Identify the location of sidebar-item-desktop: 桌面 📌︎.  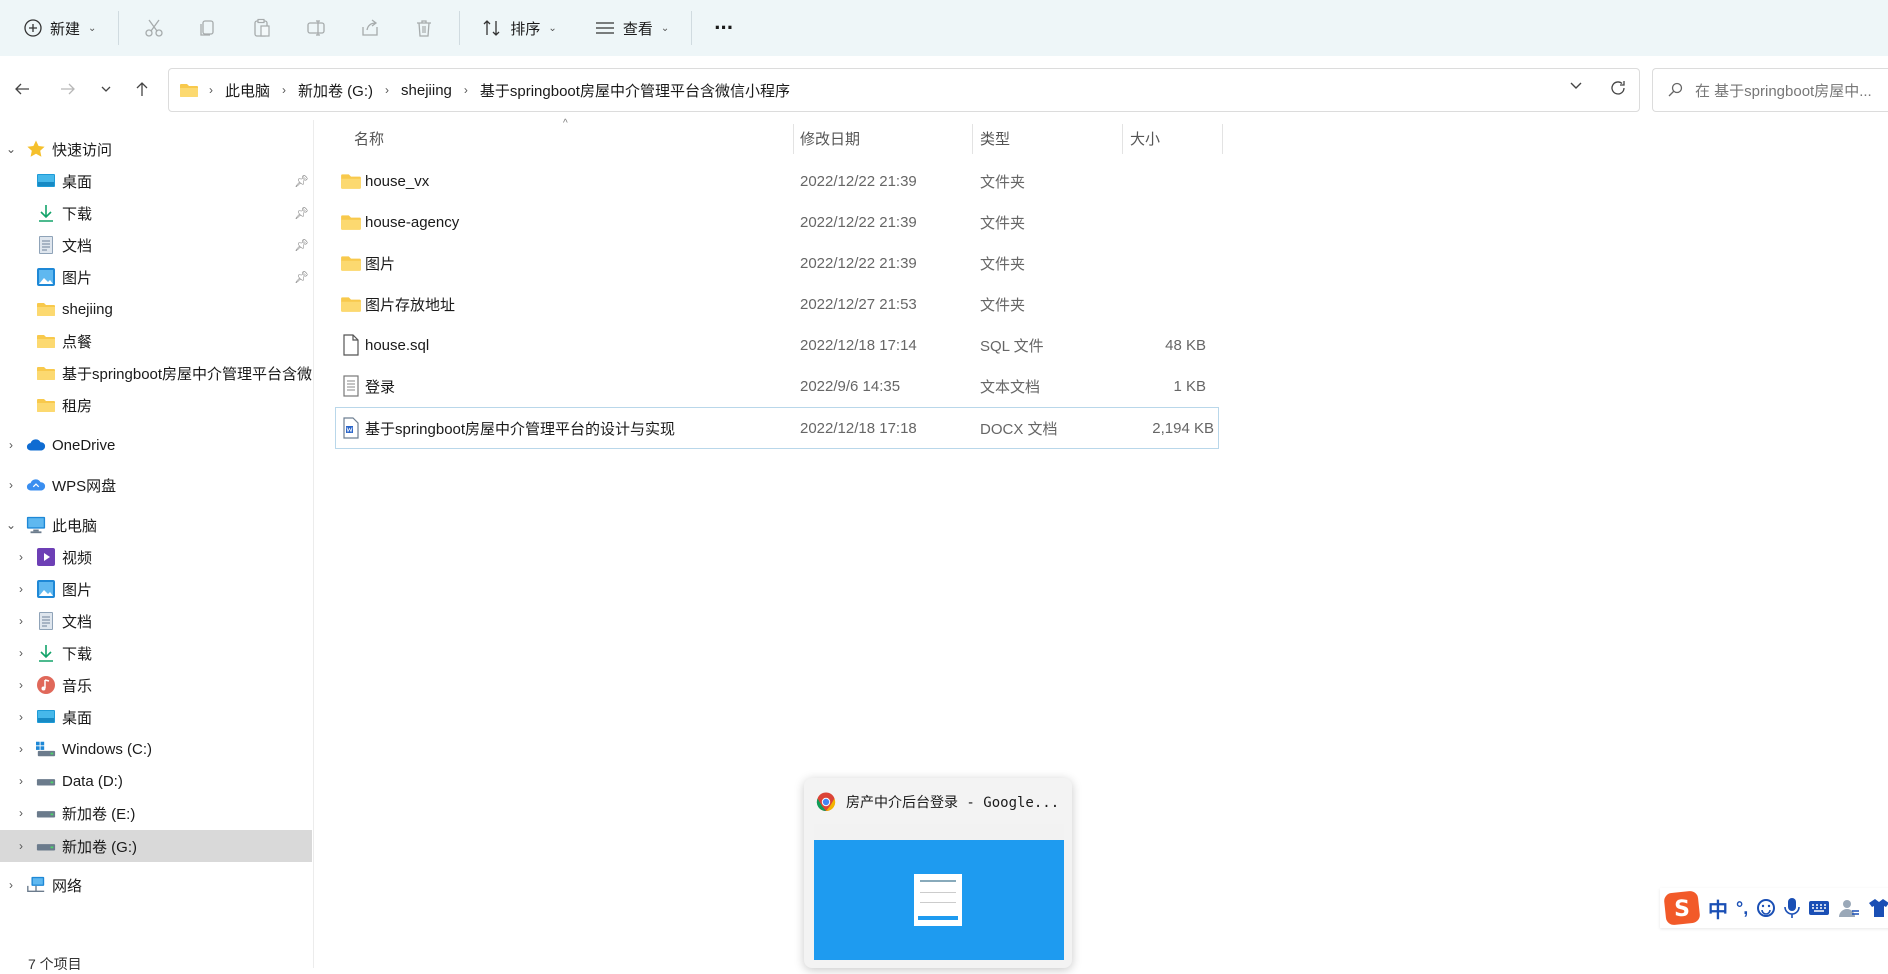
(156, 181).